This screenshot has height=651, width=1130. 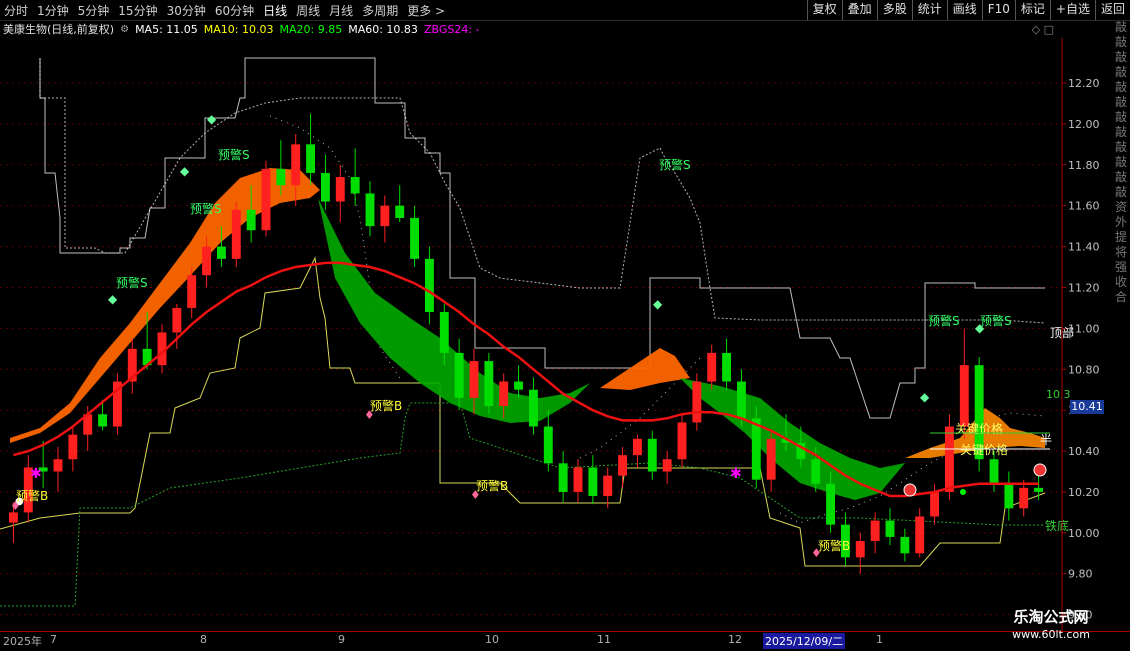 I want to click on tab-15min: 15分钟, so click(x=137, y=10).